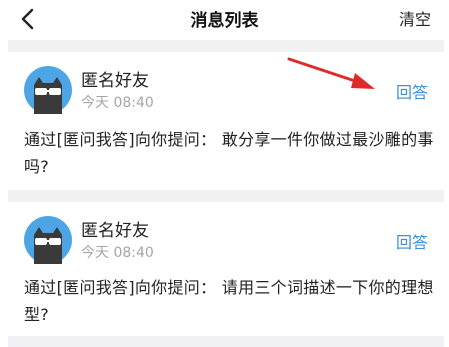 The height and width of the screenshot is (347, 449). What do you see at coordinates (224, 21) in the screenshot?
I see `page-title: 消息列表` at bounding box center [224, 21].